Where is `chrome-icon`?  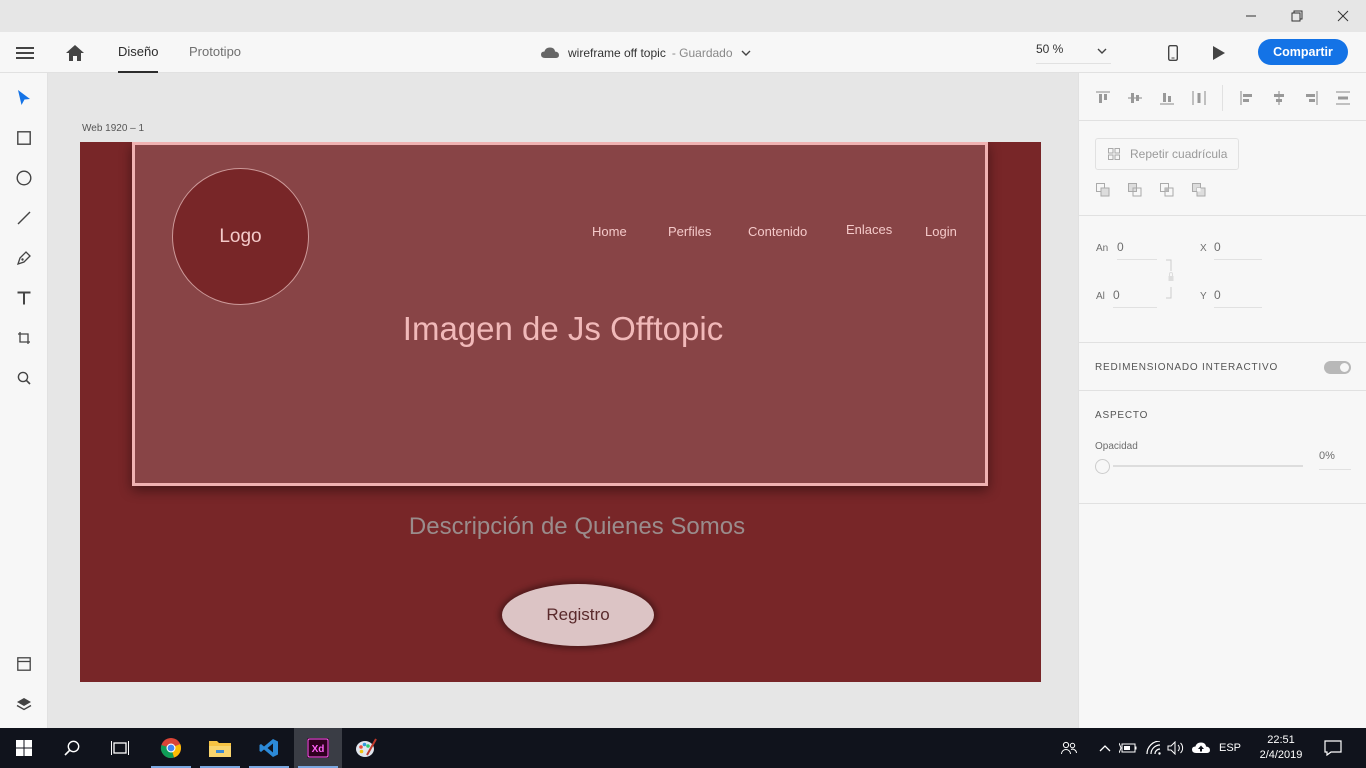
chrome-icon is located at coordinates (171, 748).